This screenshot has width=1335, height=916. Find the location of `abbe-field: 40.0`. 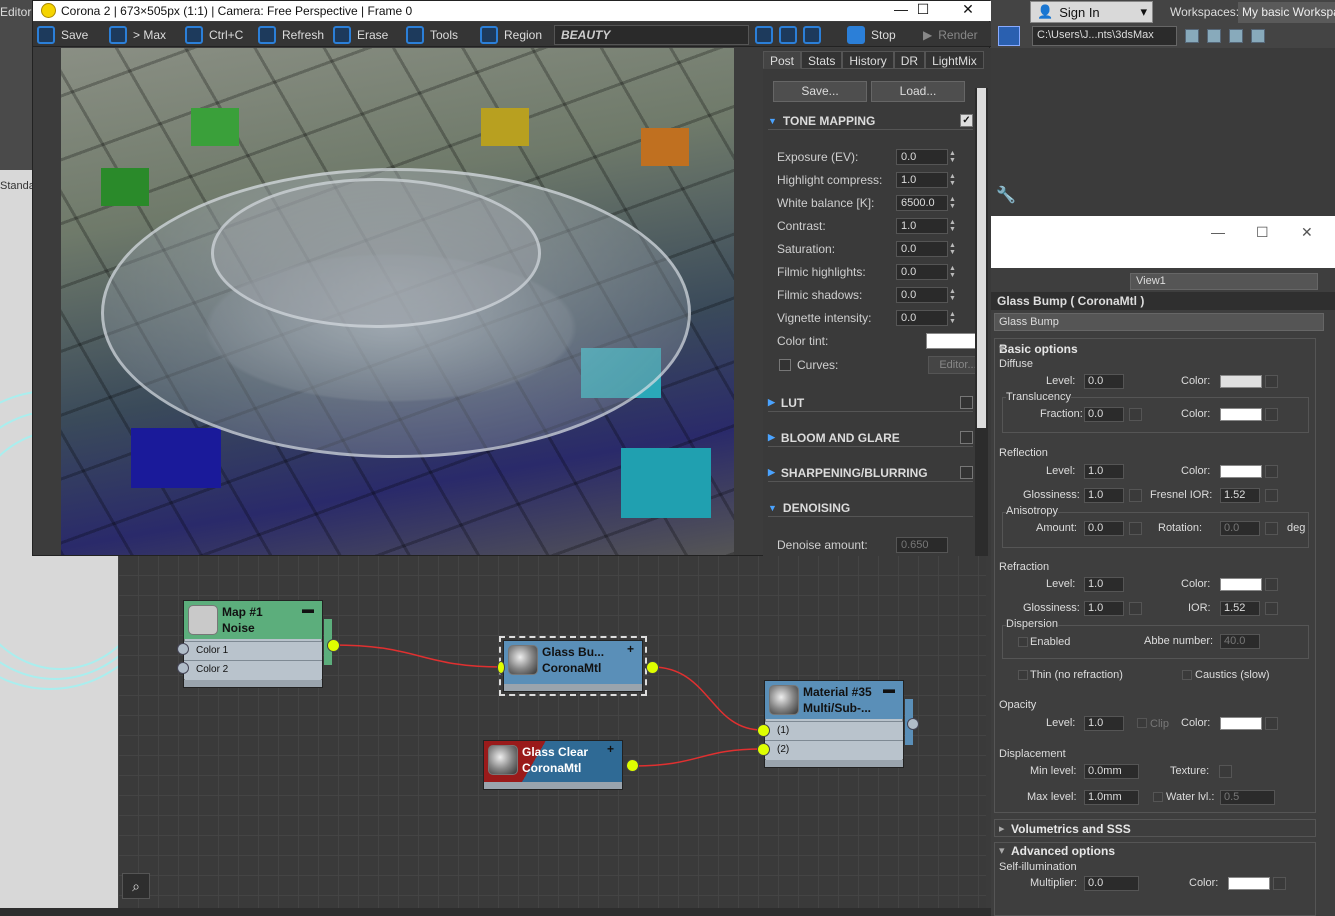

abbe-field: 40.0 is located at coordinates (1240, 641).